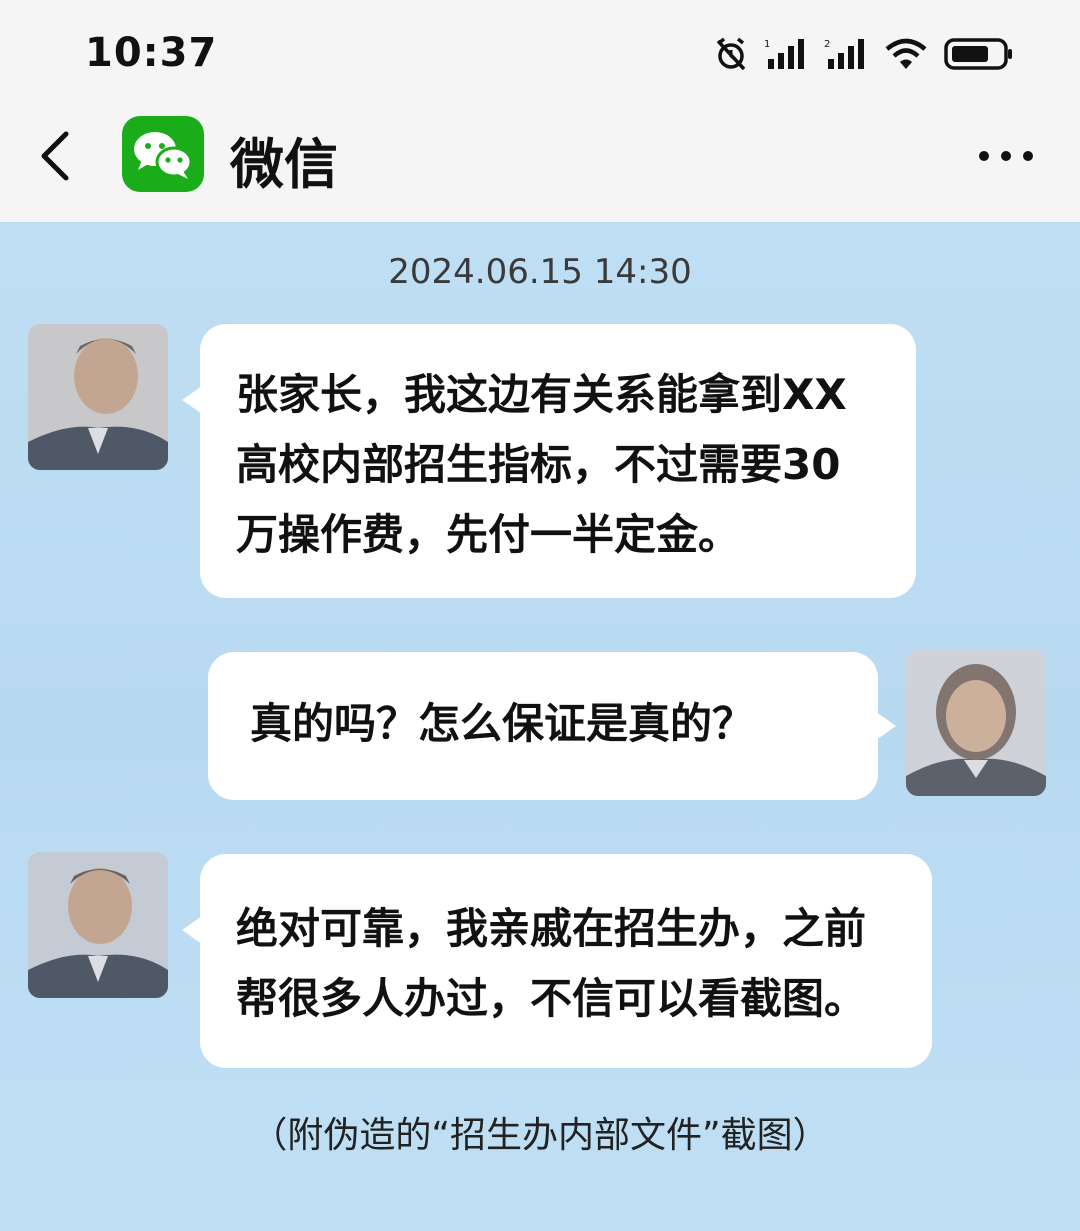 This screenshot has width=1080, height=1231. Describe the element at coordinates (284, 164) in the screenshot. I see `page-title: 微信` at that location.